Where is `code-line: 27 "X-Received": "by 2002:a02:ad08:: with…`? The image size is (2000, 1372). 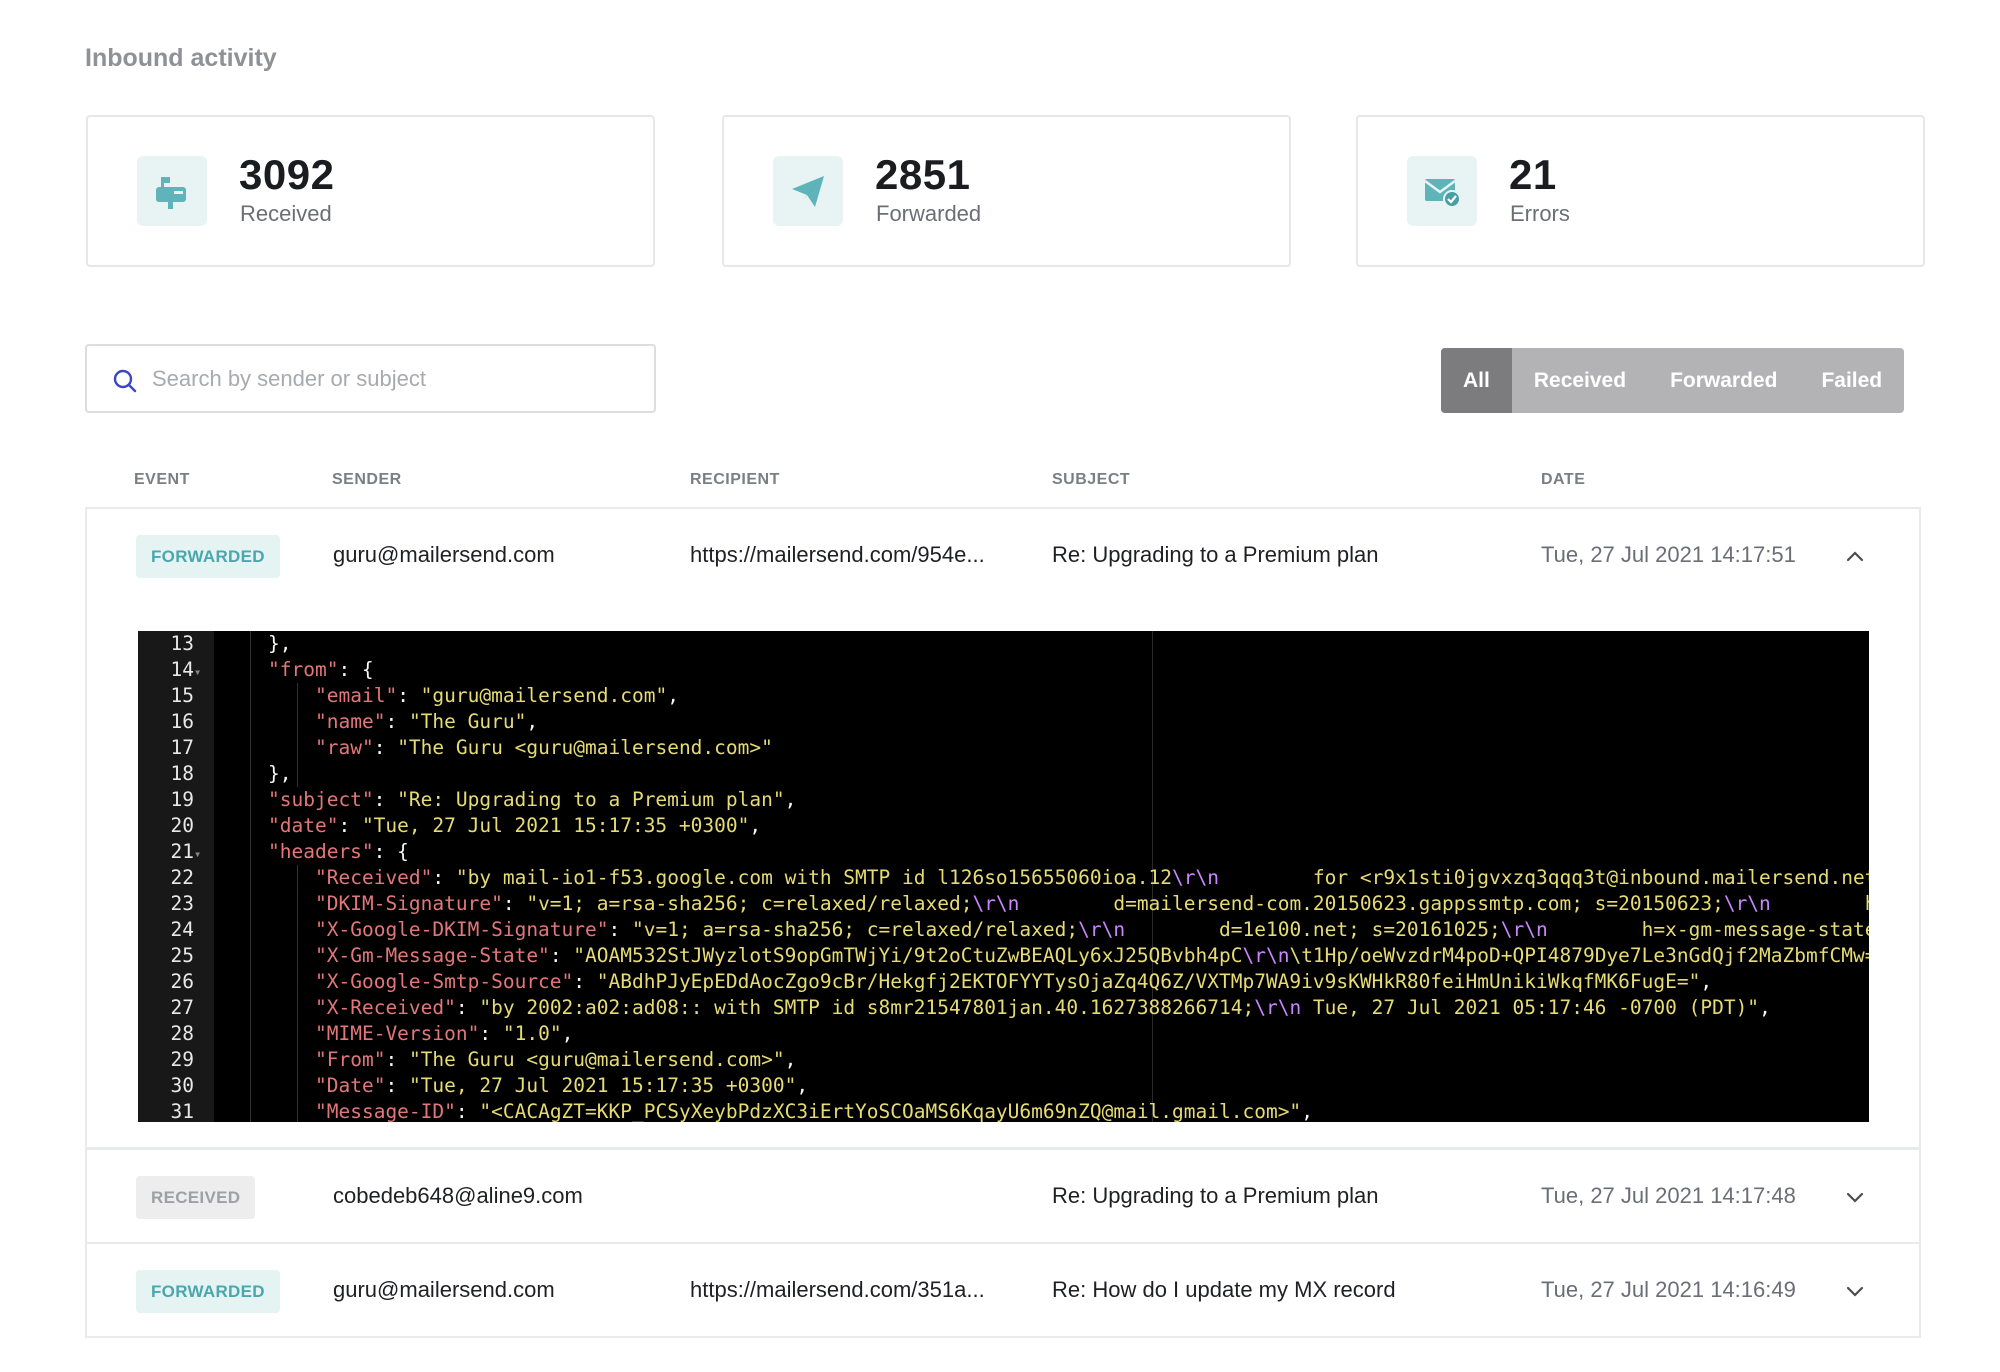
code-line: 27 "X-Received": "by 2002:a02:ad08:: with… is located at coordinates (954, 1008).